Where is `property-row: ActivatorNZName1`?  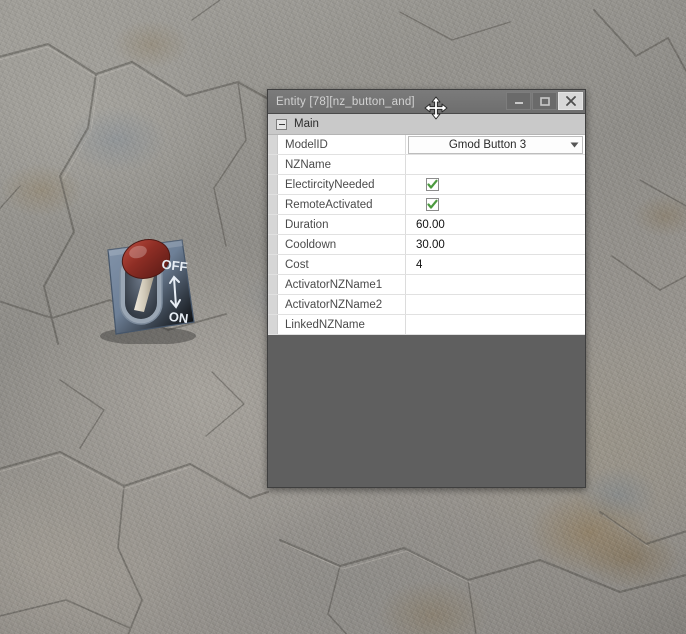 property-row: ActivatorNZName1 is located at coordinates (426, 285).